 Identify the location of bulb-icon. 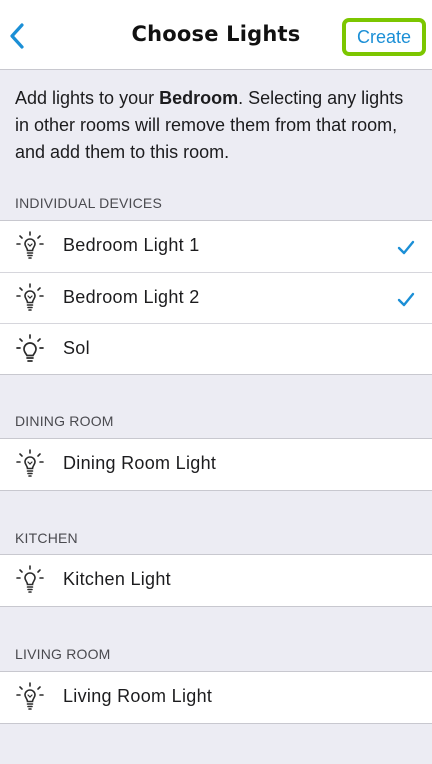
(30, 579).